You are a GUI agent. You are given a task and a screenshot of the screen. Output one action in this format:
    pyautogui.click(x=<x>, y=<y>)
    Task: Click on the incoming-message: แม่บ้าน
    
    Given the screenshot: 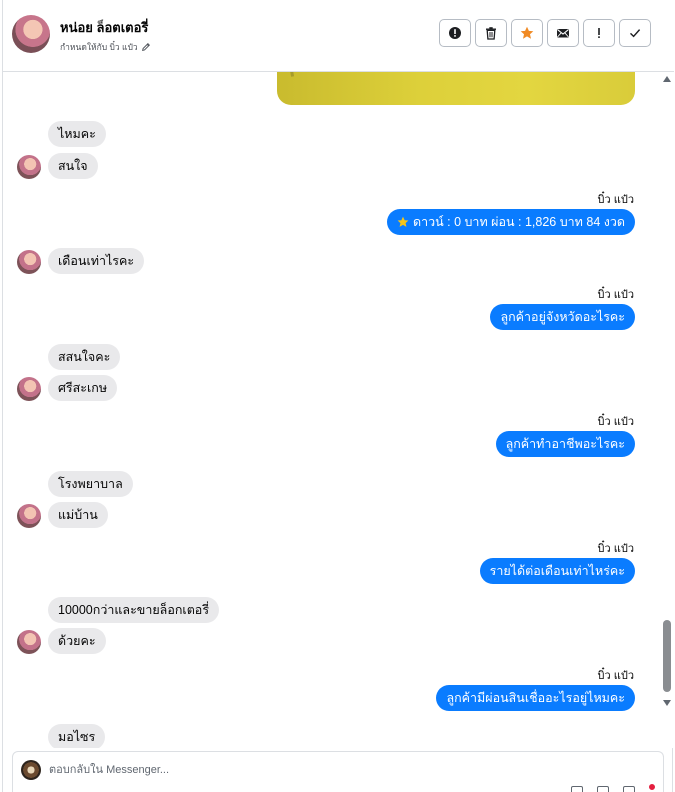 What is the action you would take?
    pyautogui.click(x=78, y=515)
    